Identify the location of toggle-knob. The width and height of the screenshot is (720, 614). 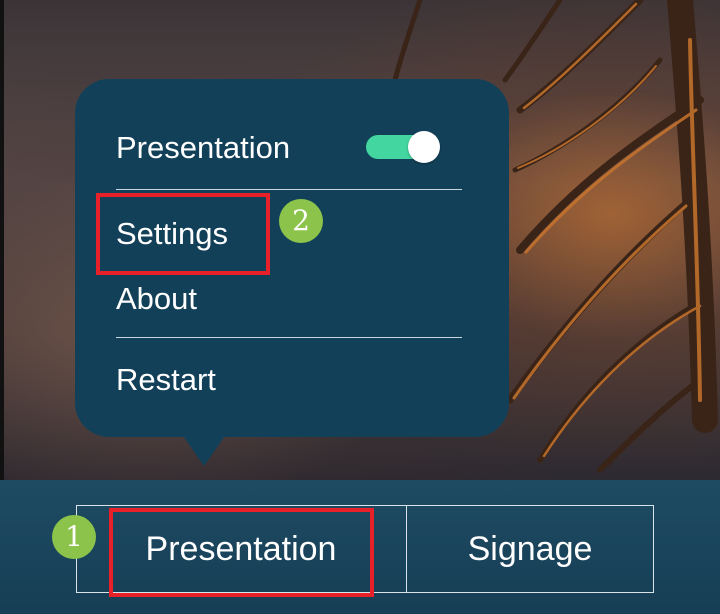
(424, 147).